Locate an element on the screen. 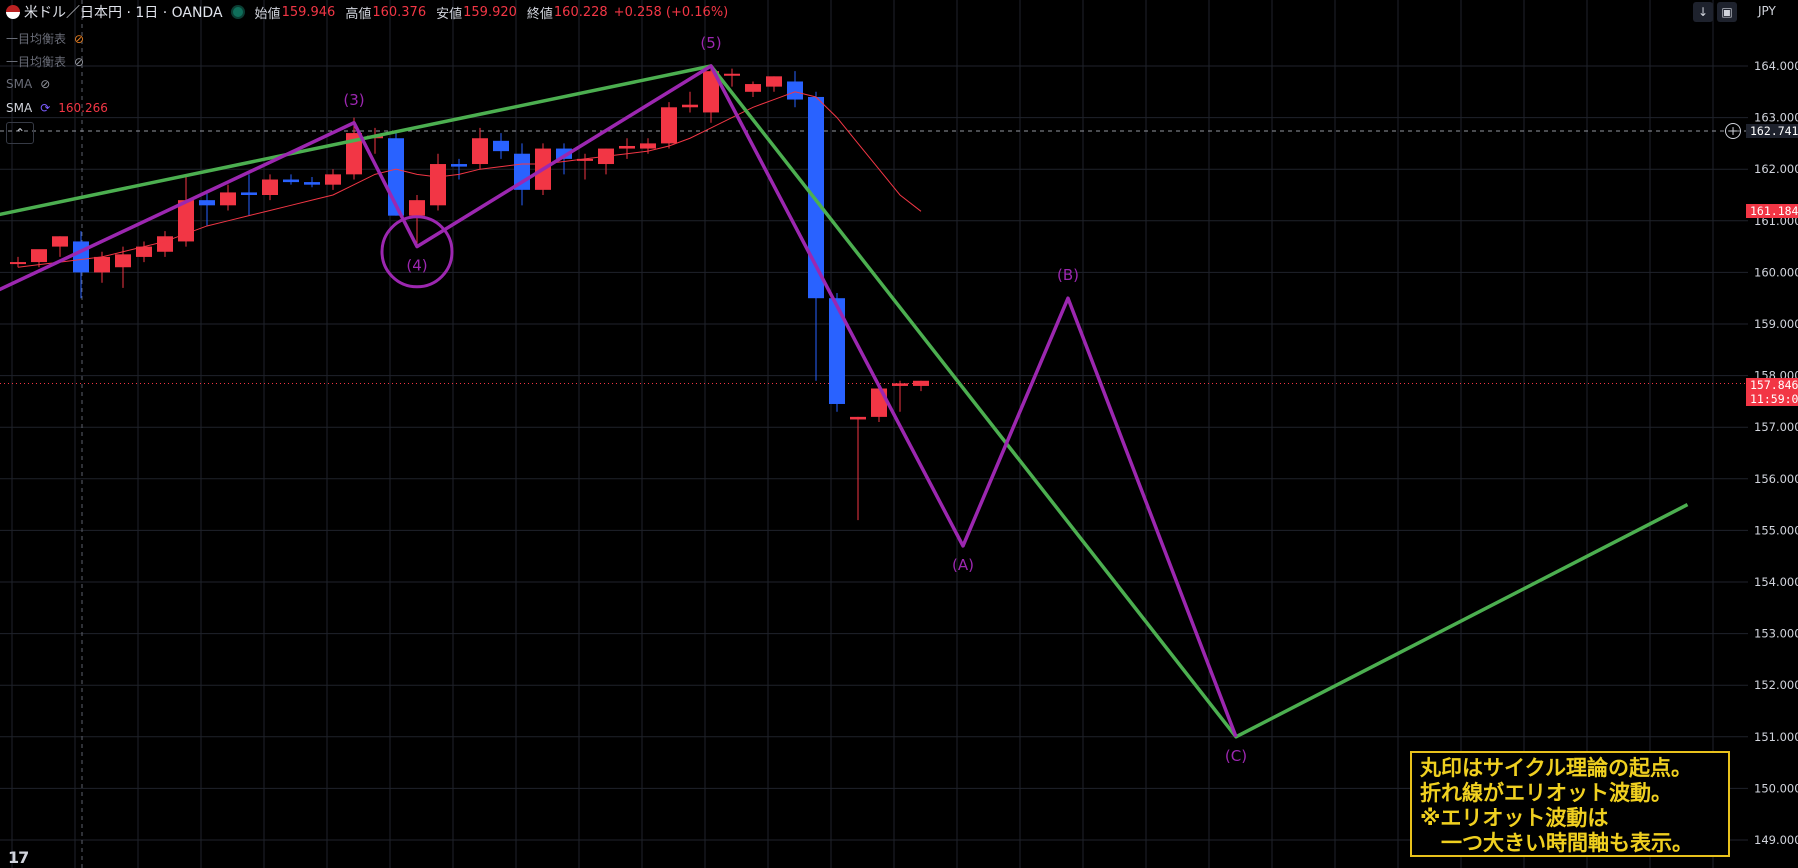  y-tick-label: 151.000 is located at coordinates (1776, 737).